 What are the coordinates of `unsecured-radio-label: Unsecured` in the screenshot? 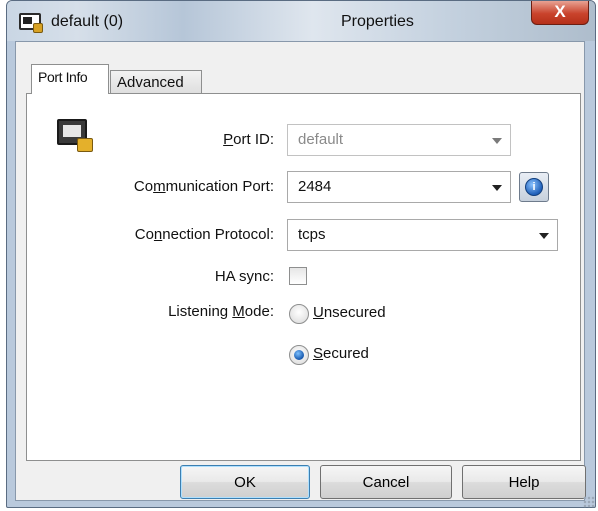 It's located at (349, 312).